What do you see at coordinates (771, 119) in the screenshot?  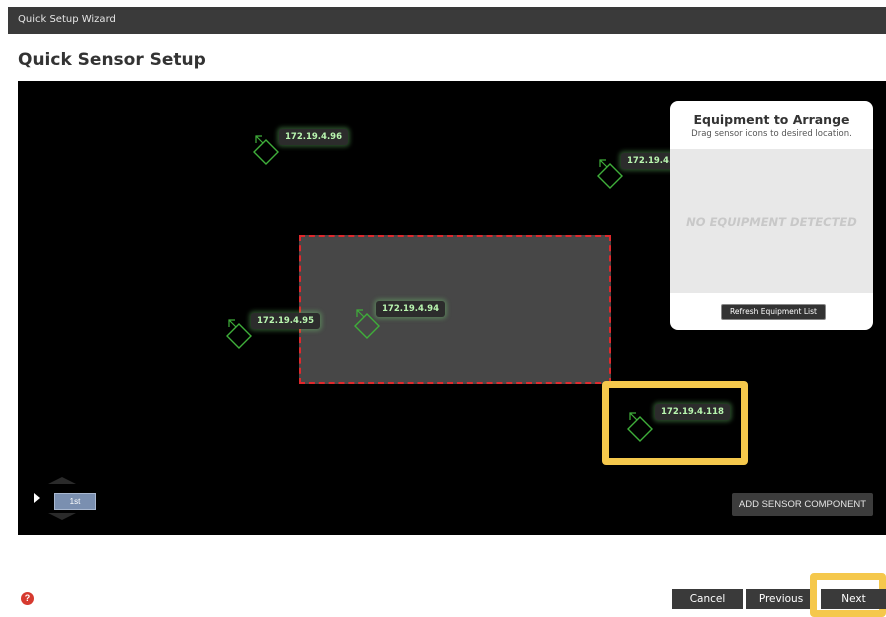 I see `equipment-panel-title: Equipment to Arrange` at bounding box center [771, 119].